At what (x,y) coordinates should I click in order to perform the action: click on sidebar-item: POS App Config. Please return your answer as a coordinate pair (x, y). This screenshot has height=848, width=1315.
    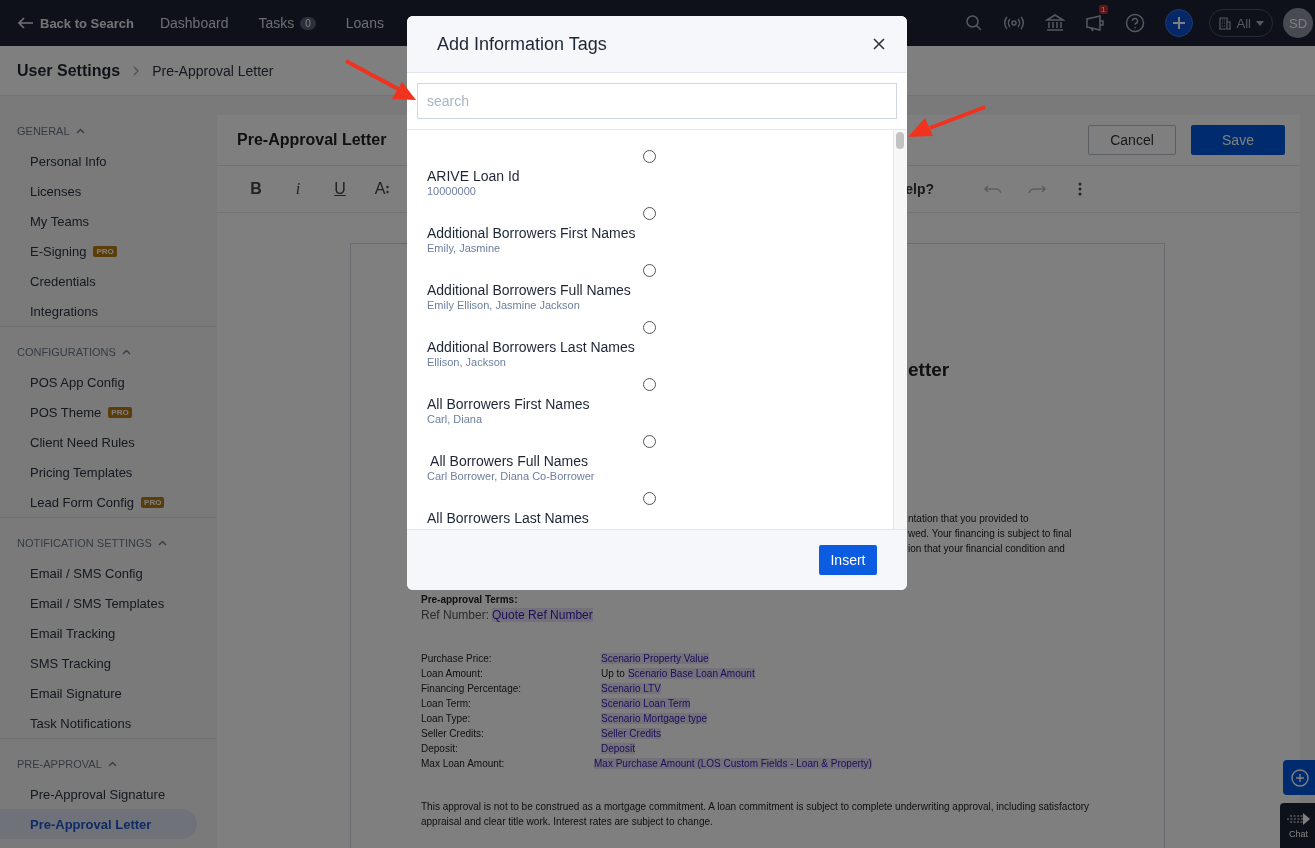
    Looking at the image, I should click on (98, 382).